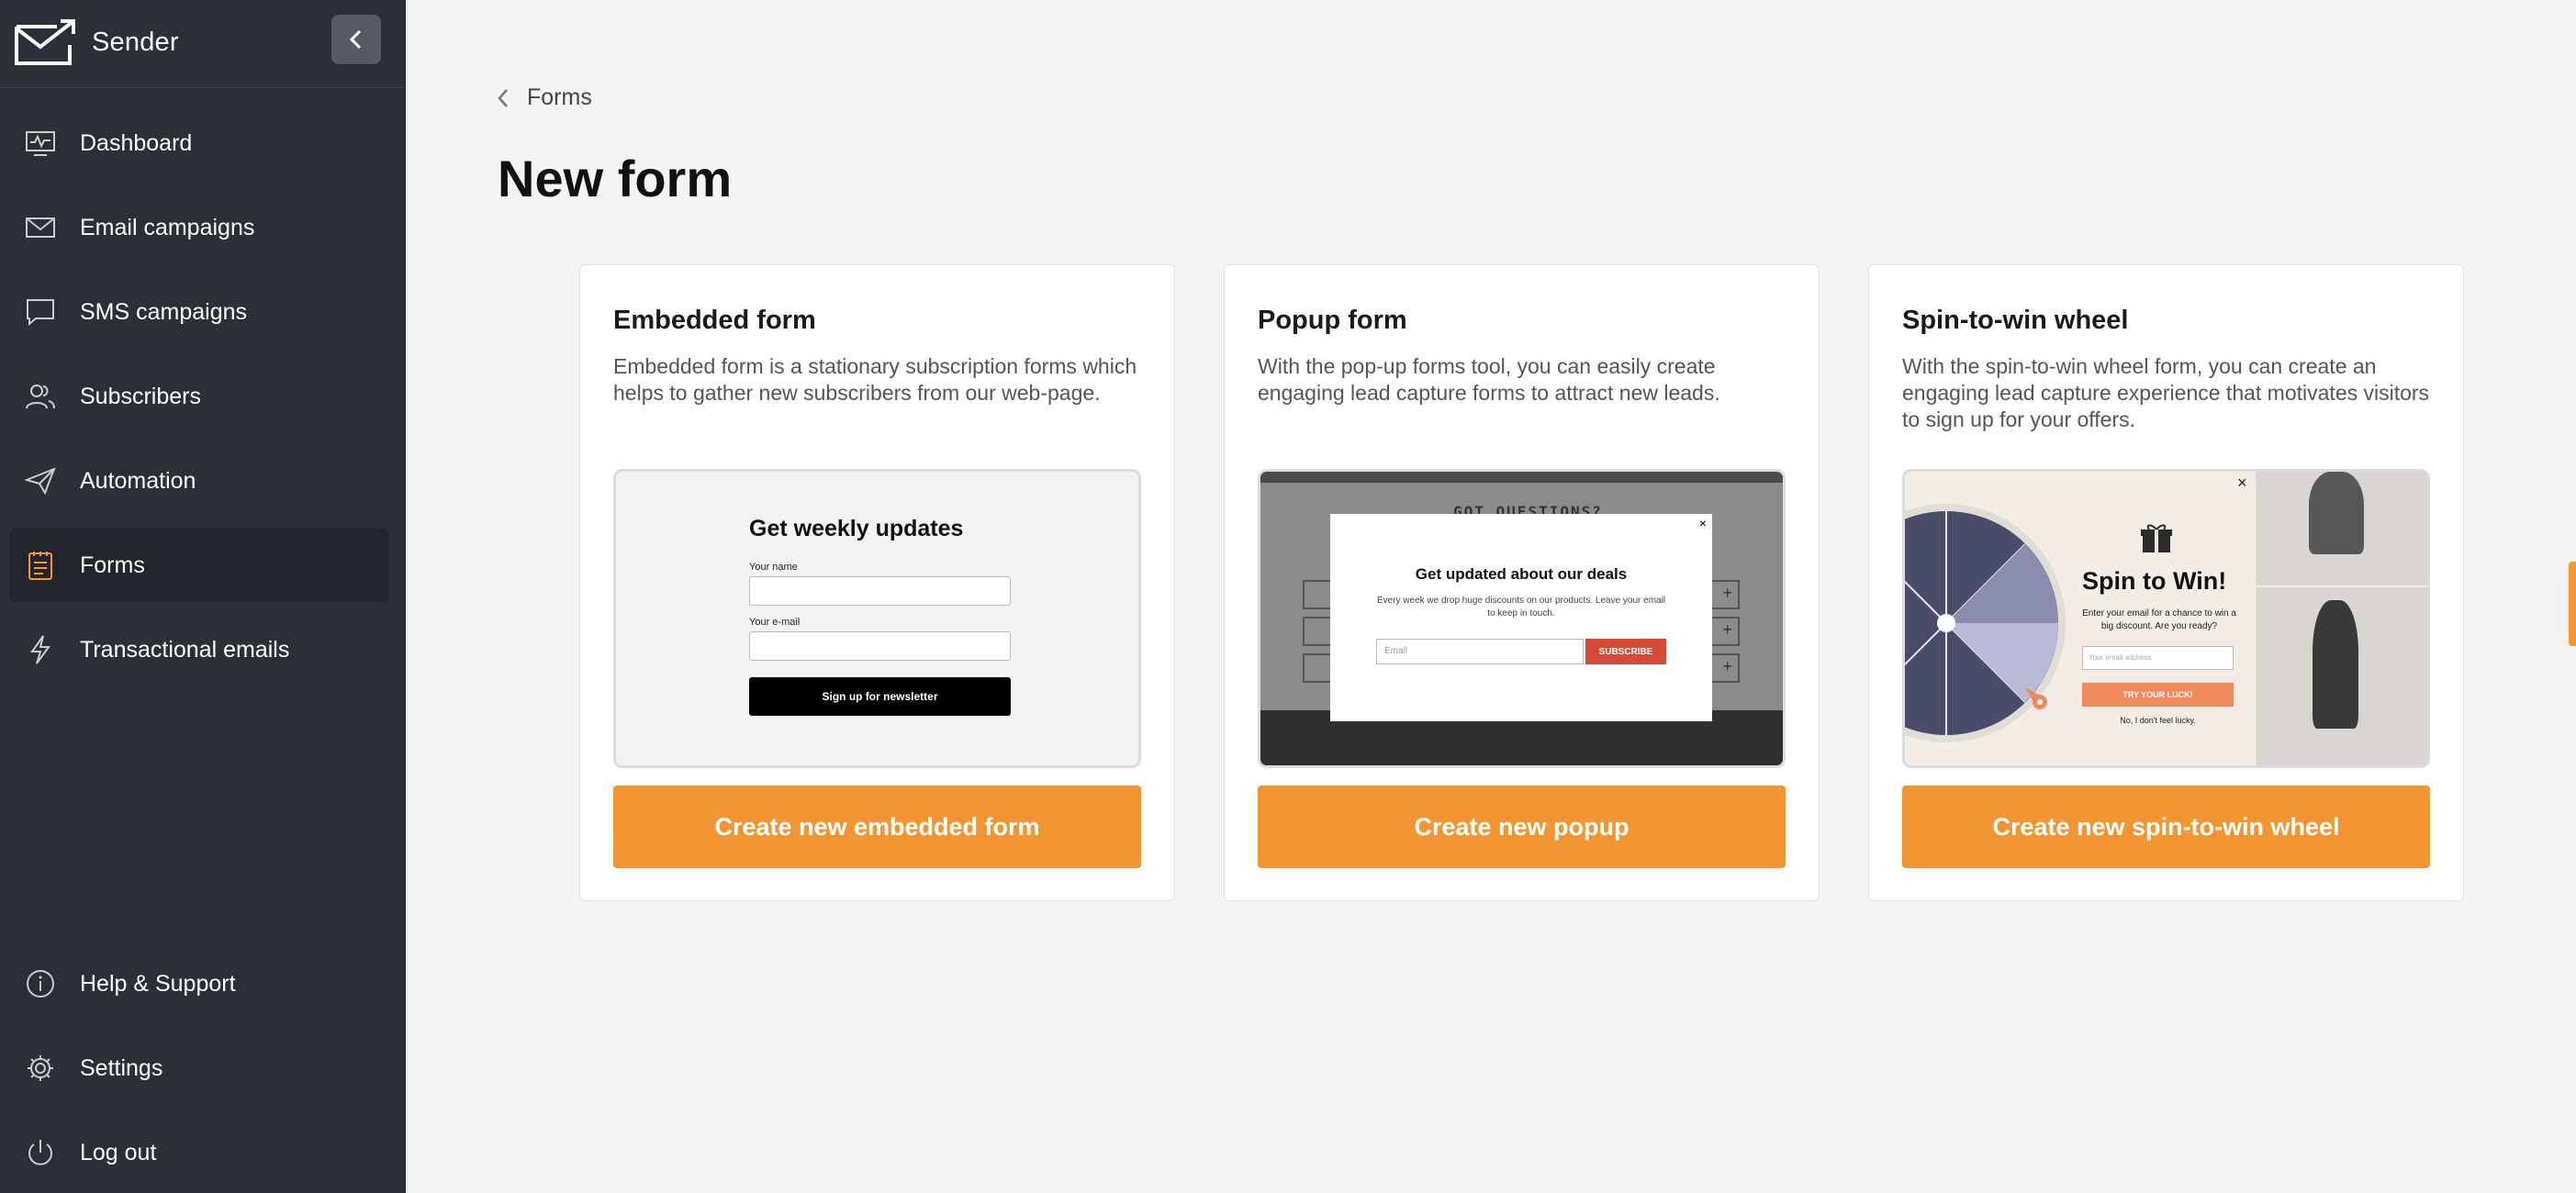 This screenshot has height=1193, width=2576. I want to click on lightning-icon, so click(40, 649).